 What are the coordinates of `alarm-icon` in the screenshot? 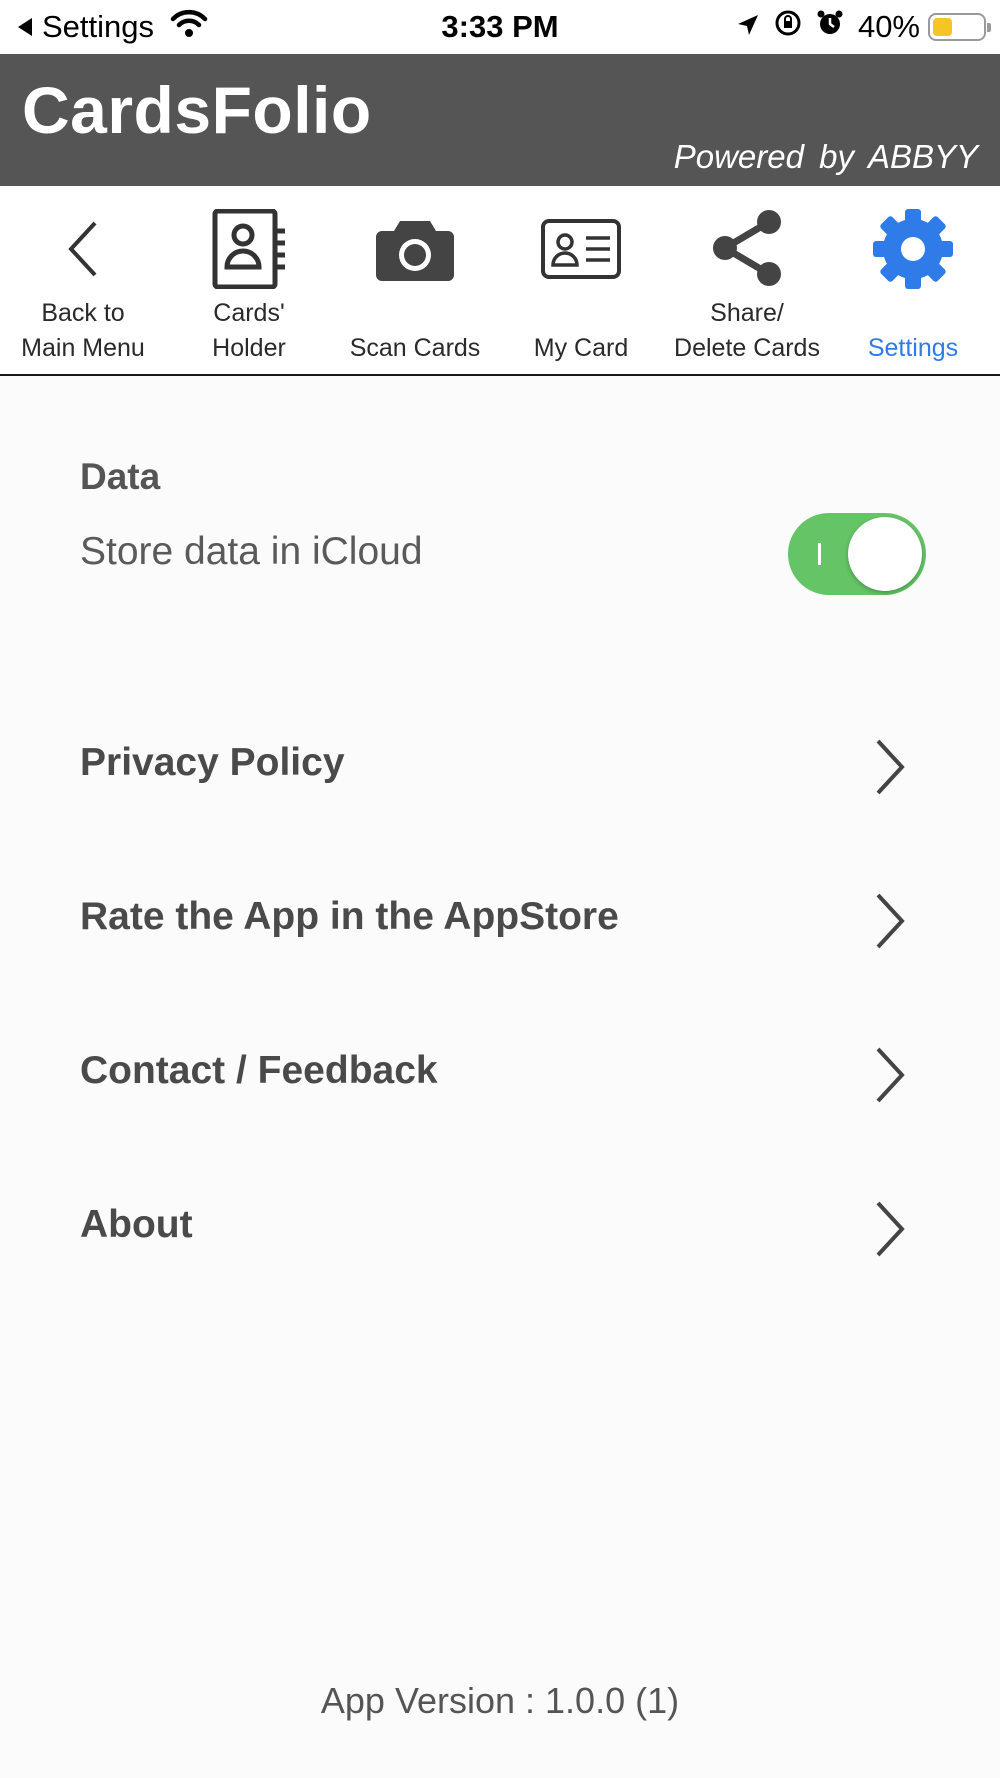 It's located at (830, 27).